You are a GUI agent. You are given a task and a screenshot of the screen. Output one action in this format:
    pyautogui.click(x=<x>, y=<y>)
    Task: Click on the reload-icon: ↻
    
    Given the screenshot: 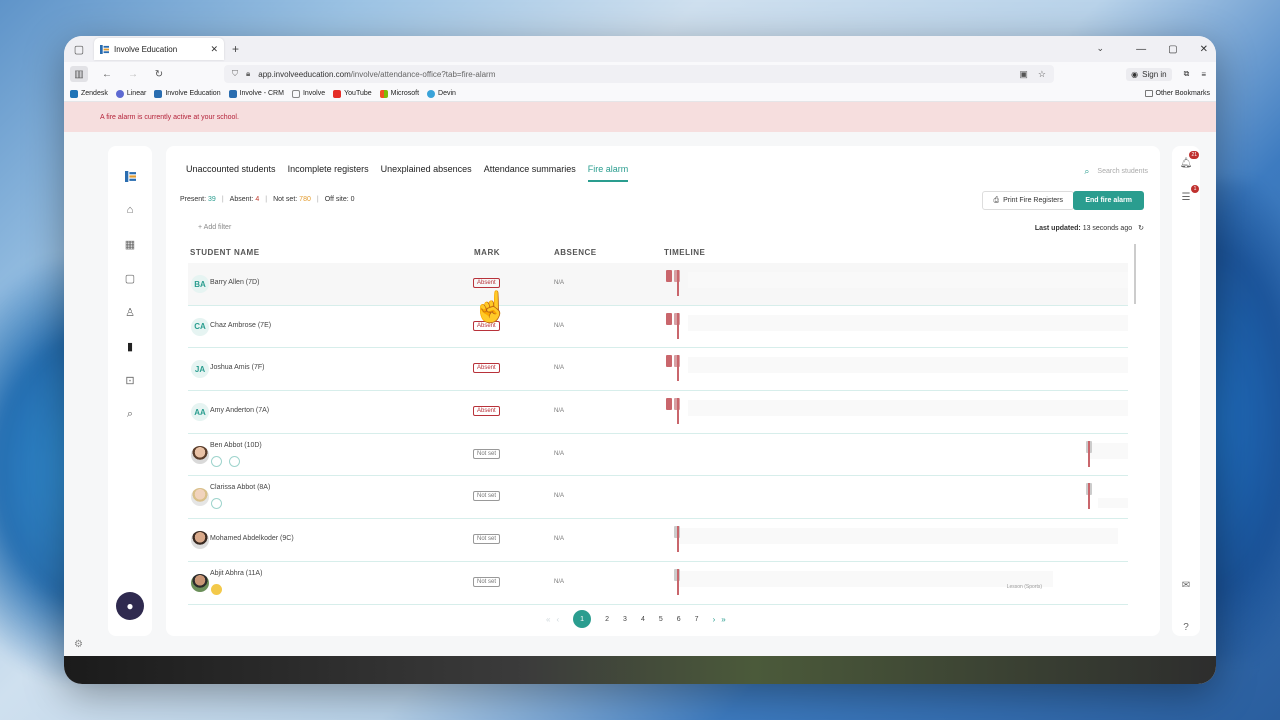 What is the action you would take?
    pyautogui.click(x=159, y=74)
    